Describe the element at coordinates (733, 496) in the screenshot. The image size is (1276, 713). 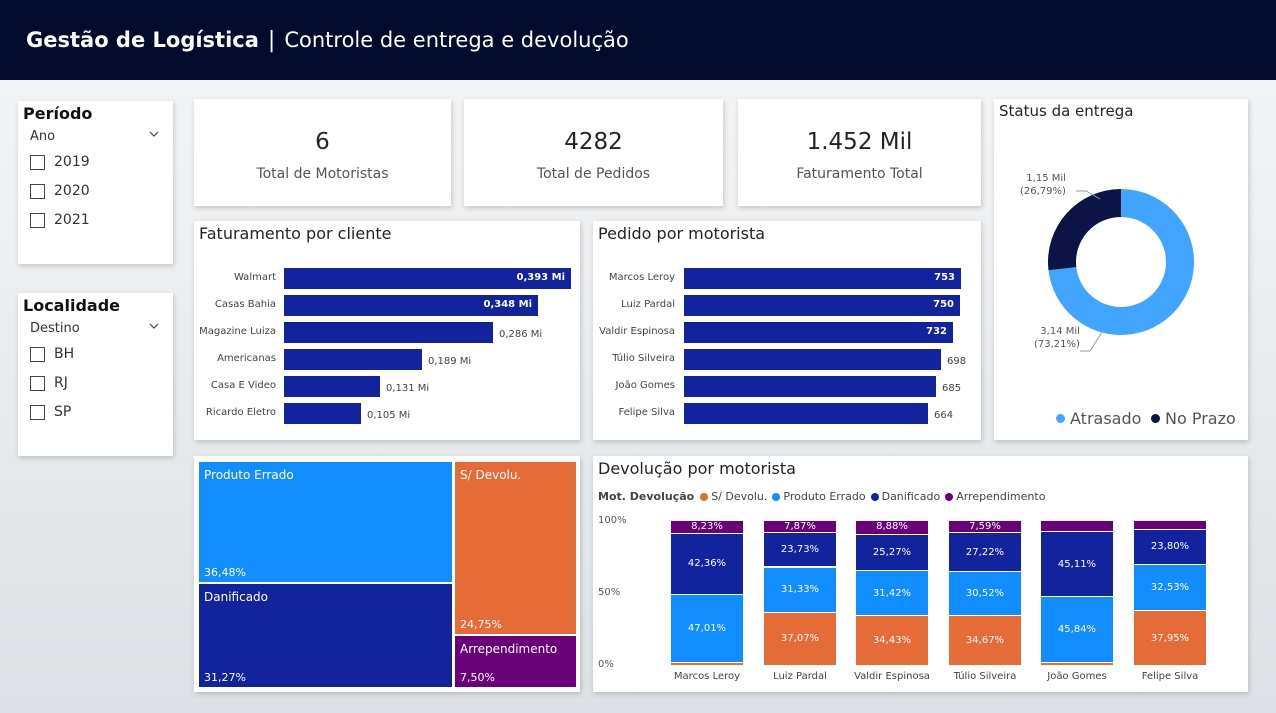
I see `legend-item-sem-devolucao: S/ Devolu.` at that location.